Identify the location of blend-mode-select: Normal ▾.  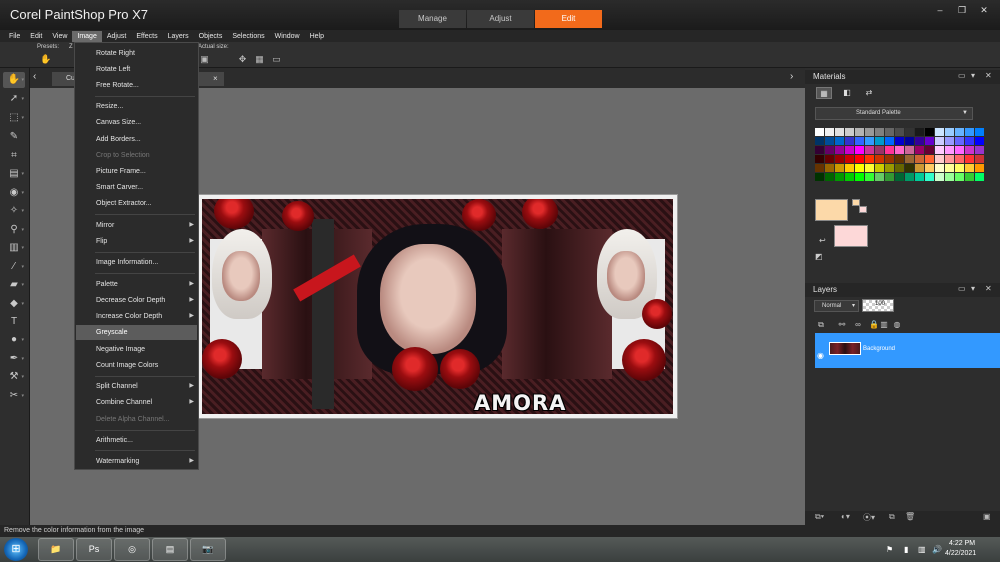
(836, 306).